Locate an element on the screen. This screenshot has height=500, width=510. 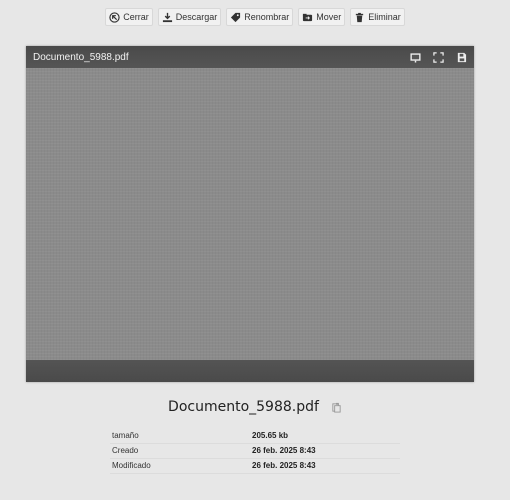
close-button: Cerrar is located at coordinates (129, 17).